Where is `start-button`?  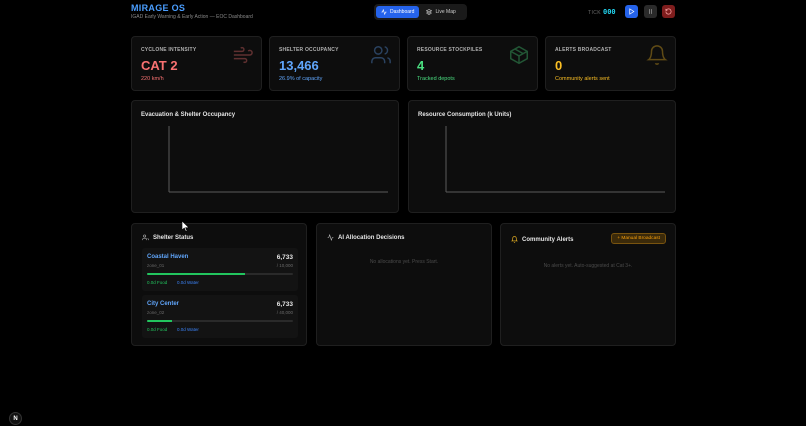
start-button is located at coordinates (631, 11).